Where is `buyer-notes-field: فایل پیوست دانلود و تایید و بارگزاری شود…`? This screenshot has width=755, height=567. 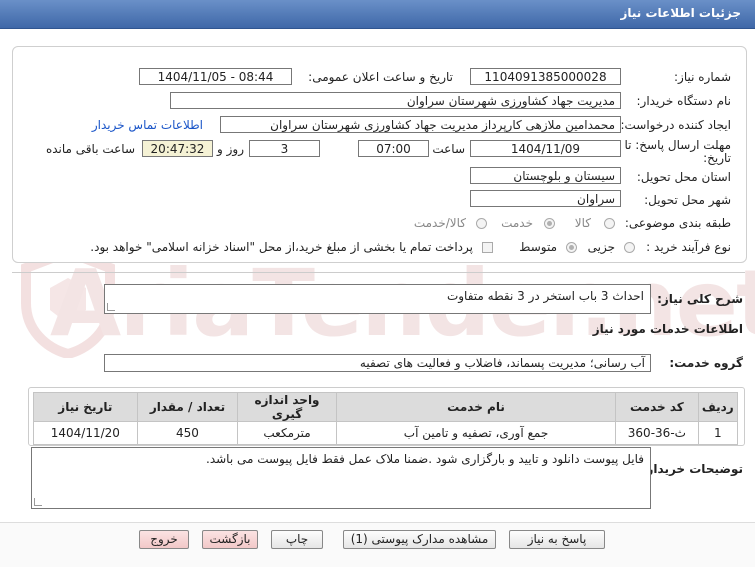
buyer-notes-field: فایل پیوست دانلود و تایید و بارگزاری شود… is located at coordinates (341, 478).